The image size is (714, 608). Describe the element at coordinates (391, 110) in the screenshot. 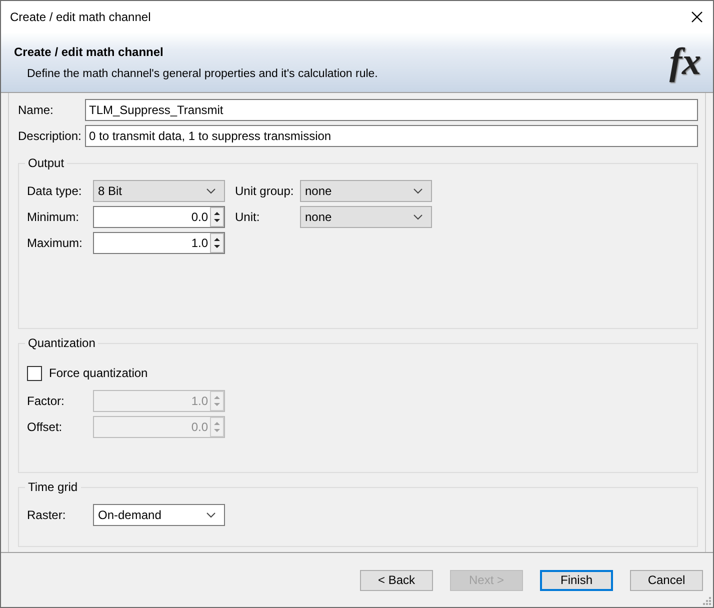

I see `text-field: TLM_Suppress_Transmit` at that location.